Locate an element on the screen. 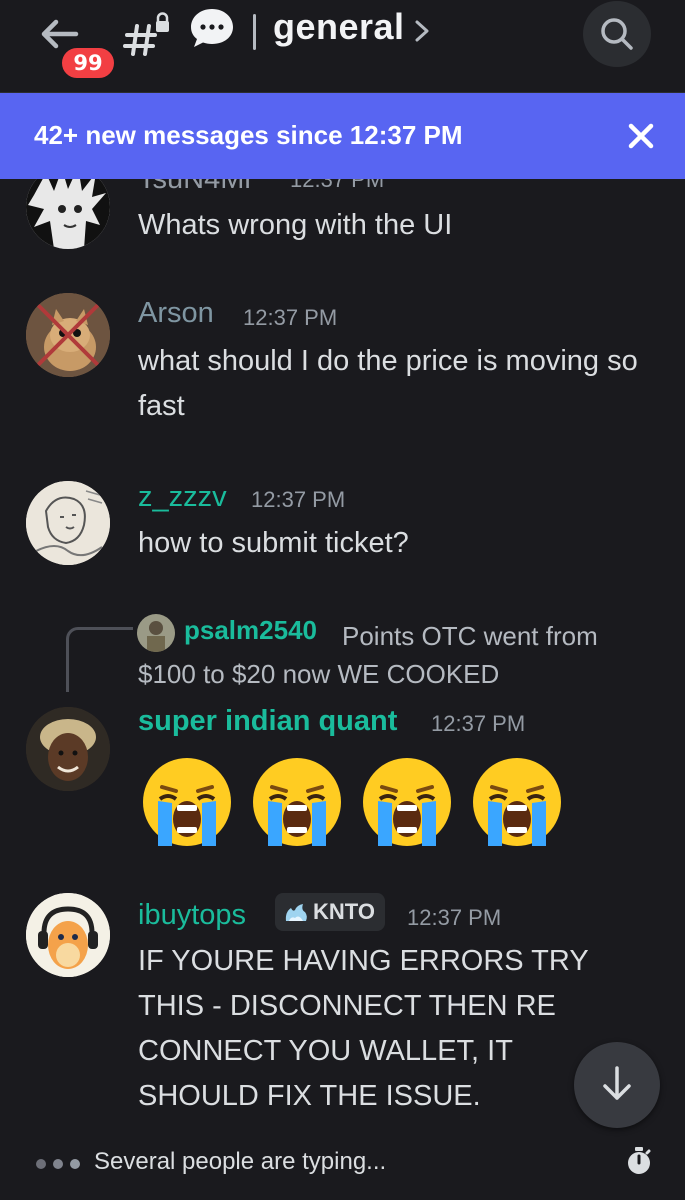 This screenshot has height=1200, width=685. jump-to-bottom-button is located at coordinates (617, 1085).